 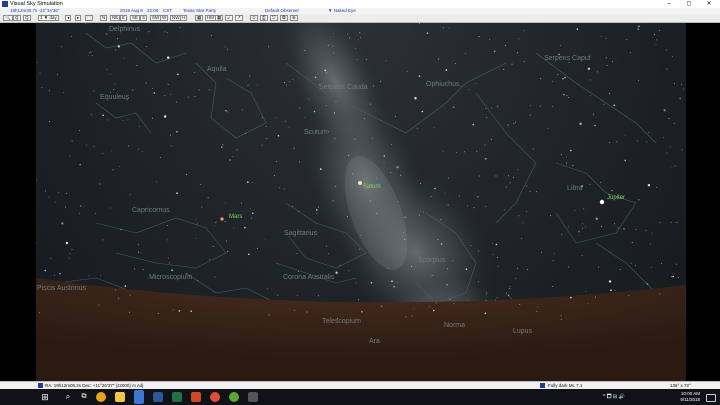 I want to click on toolbar-button: W, so click(x=164, y=18).